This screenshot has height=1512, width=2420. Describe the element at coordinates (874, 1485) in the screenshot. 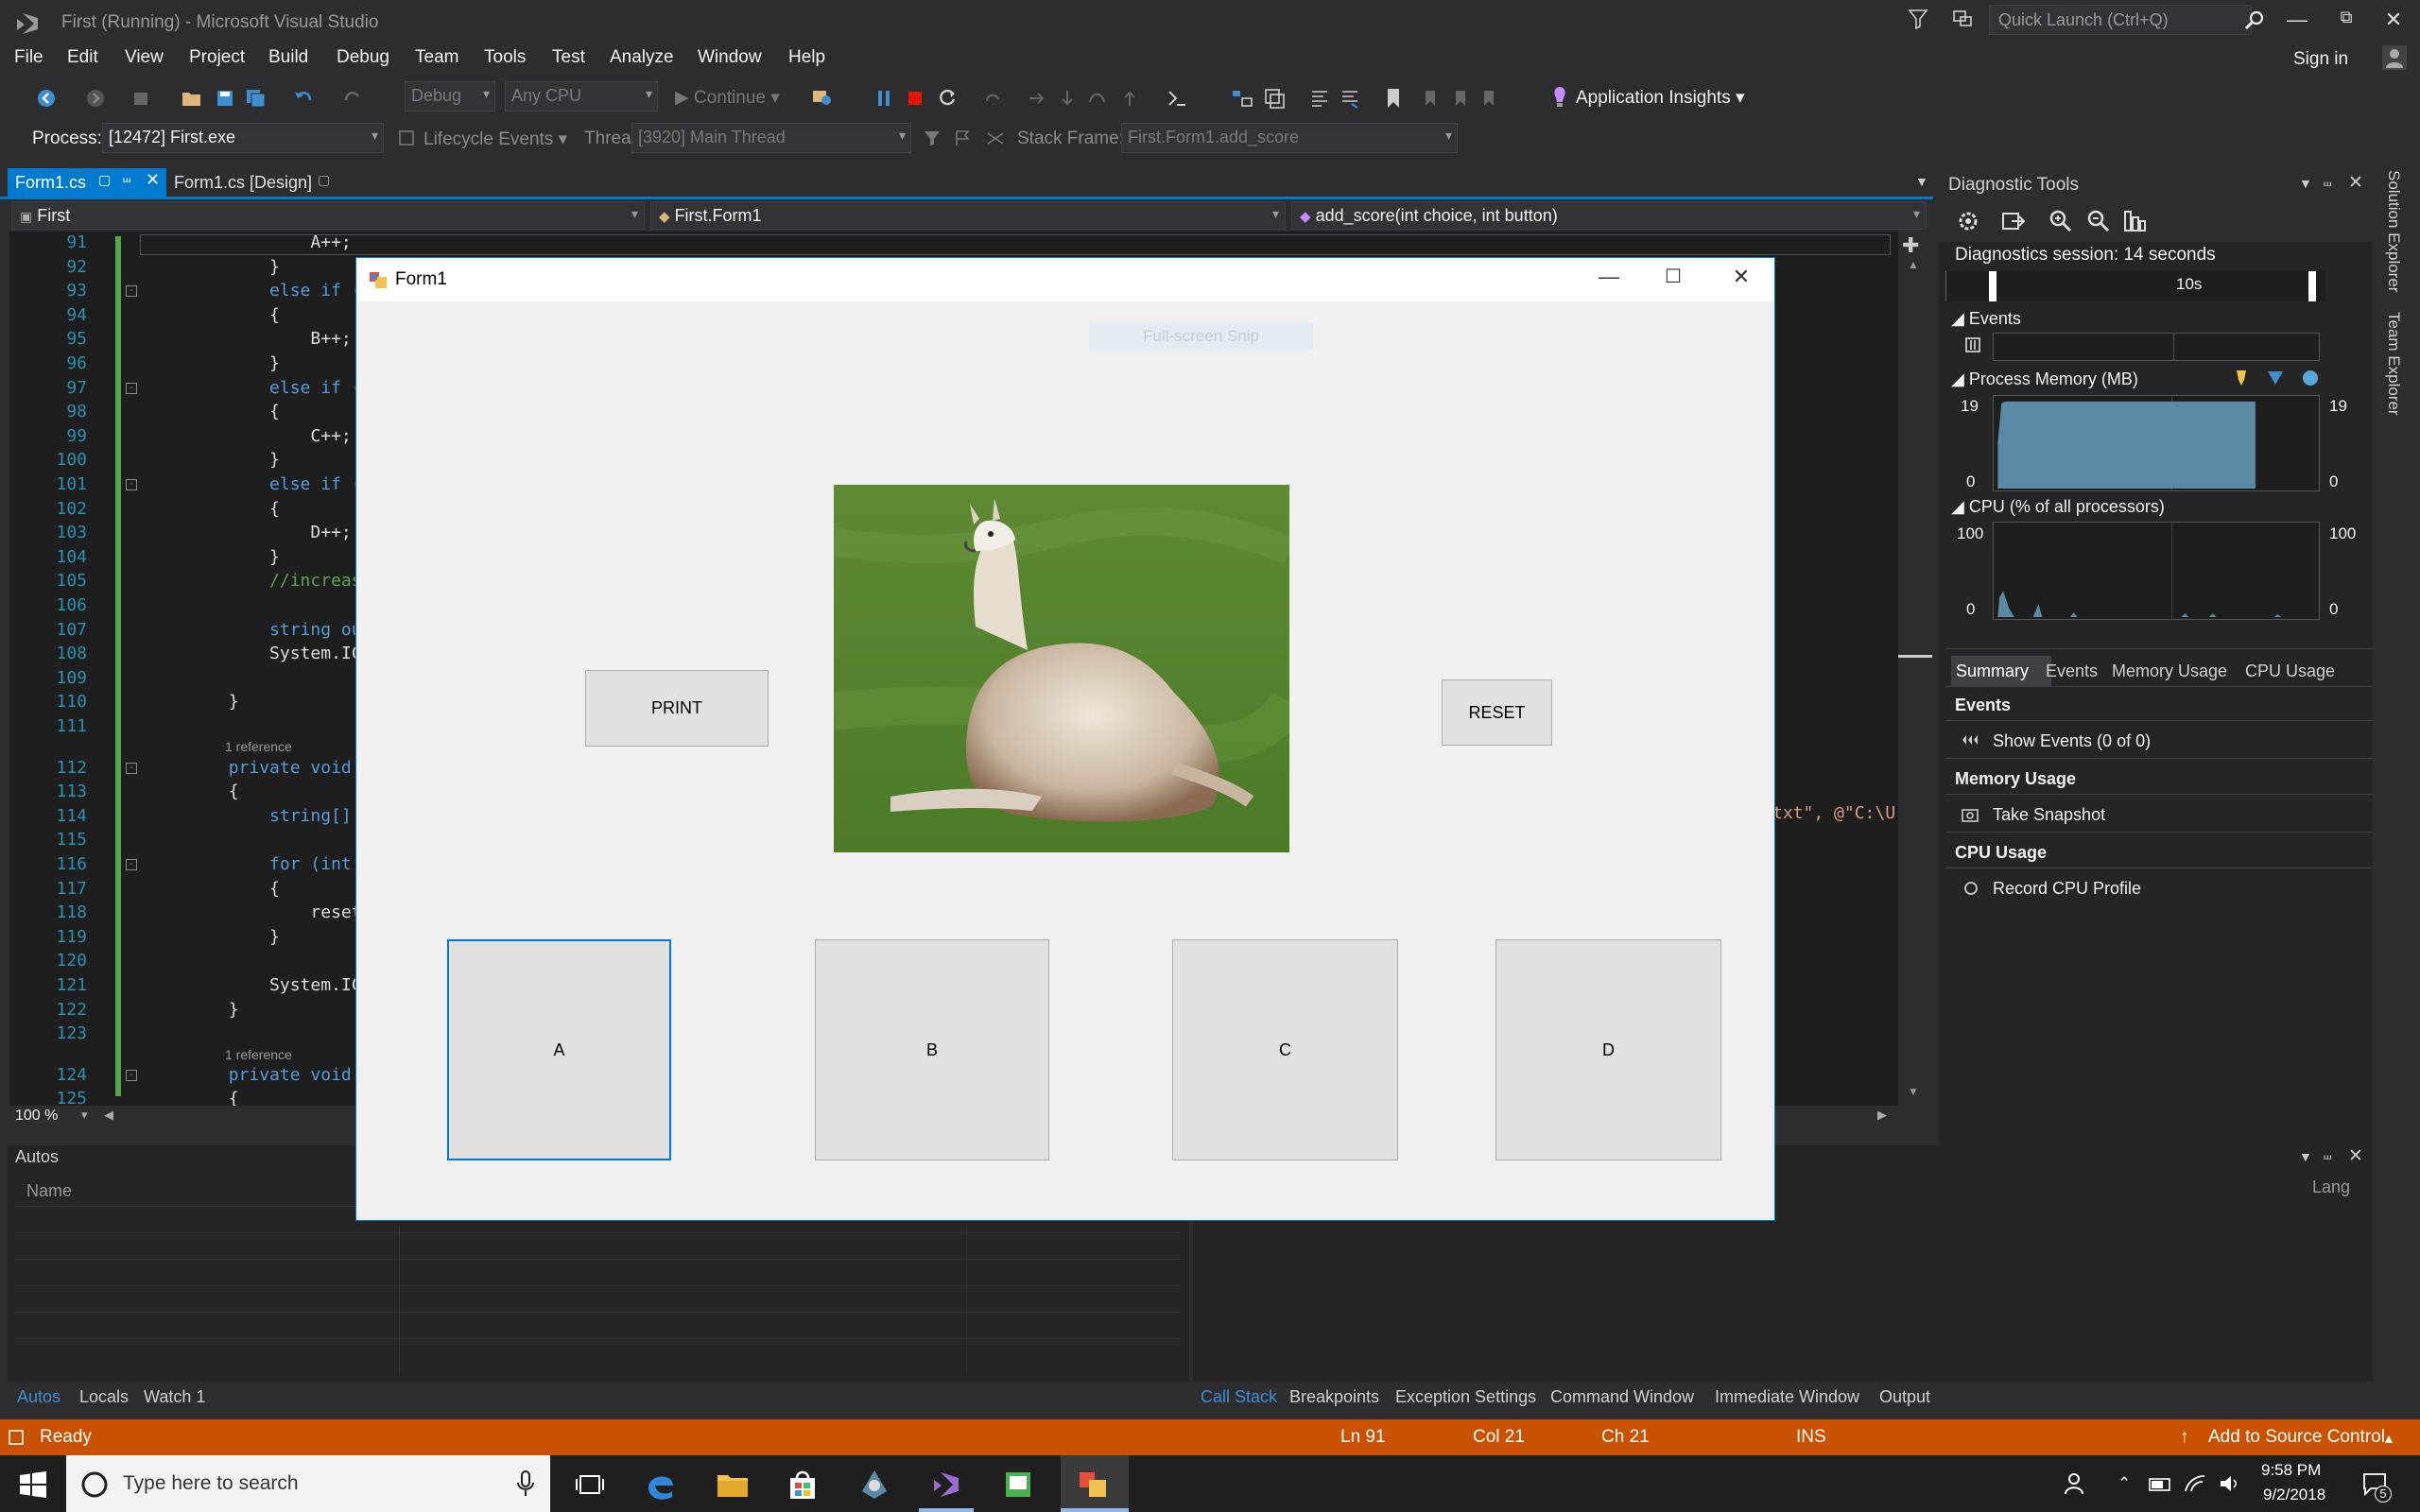

I see `app-icon` at that location.